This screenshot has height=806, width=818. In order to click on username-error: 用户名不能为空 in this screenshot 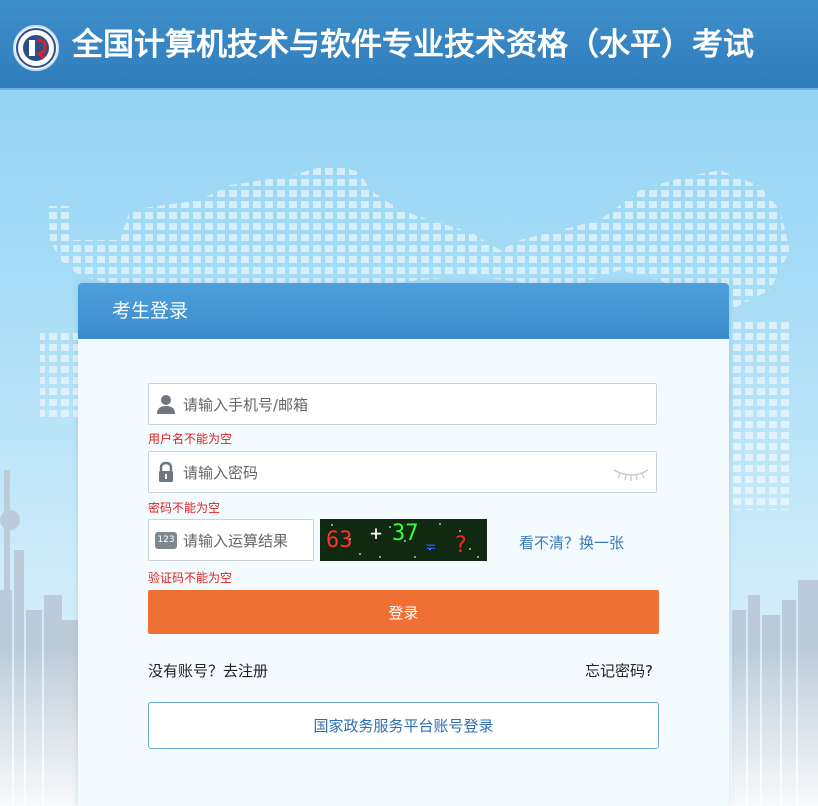, I will do `click(190, 439)`.